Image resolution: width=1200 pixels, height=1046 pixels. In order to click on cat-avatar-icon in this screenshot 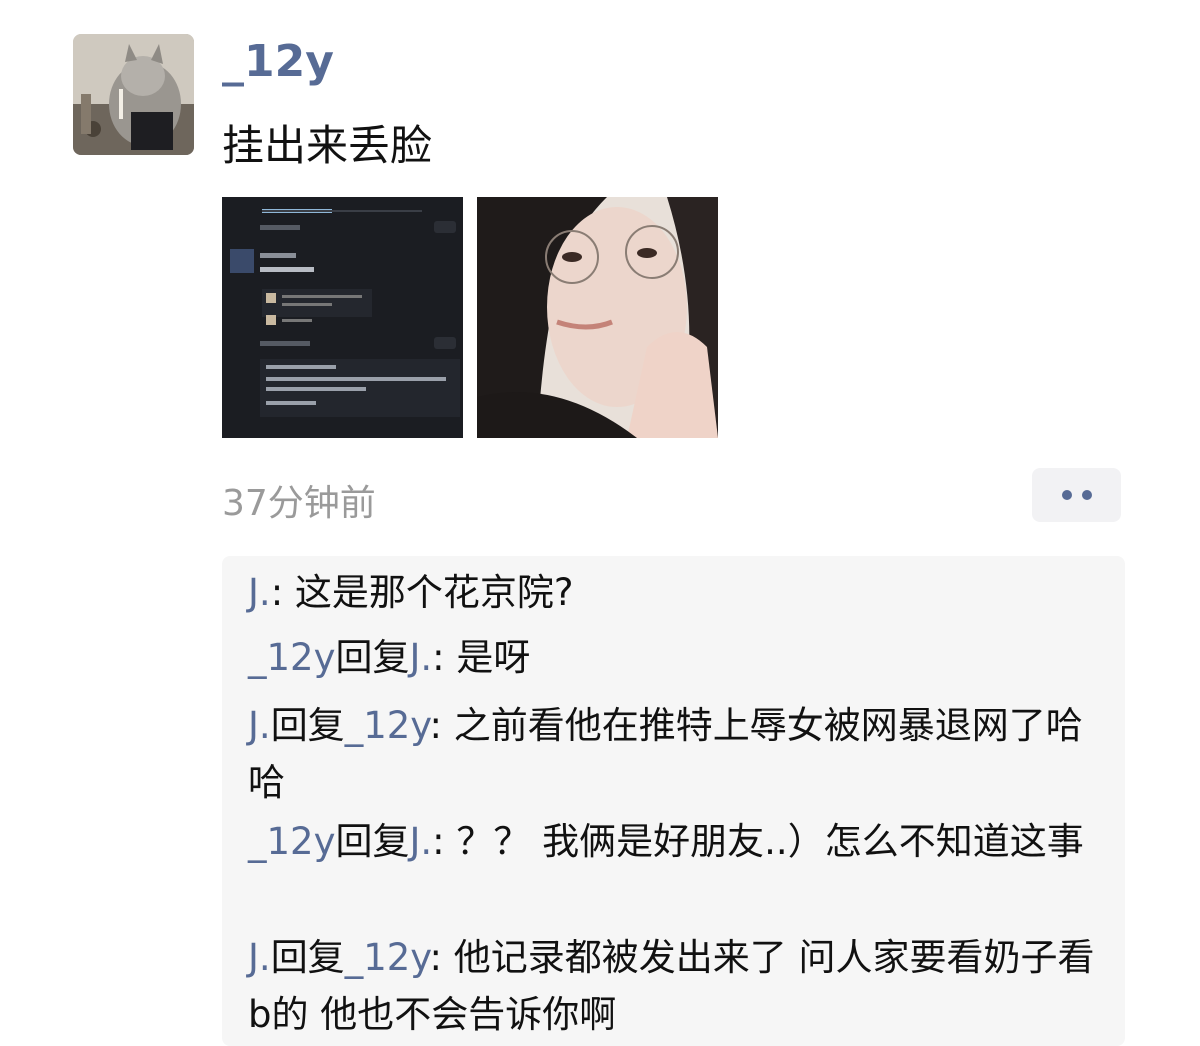, I will do `click(133, 94)`.